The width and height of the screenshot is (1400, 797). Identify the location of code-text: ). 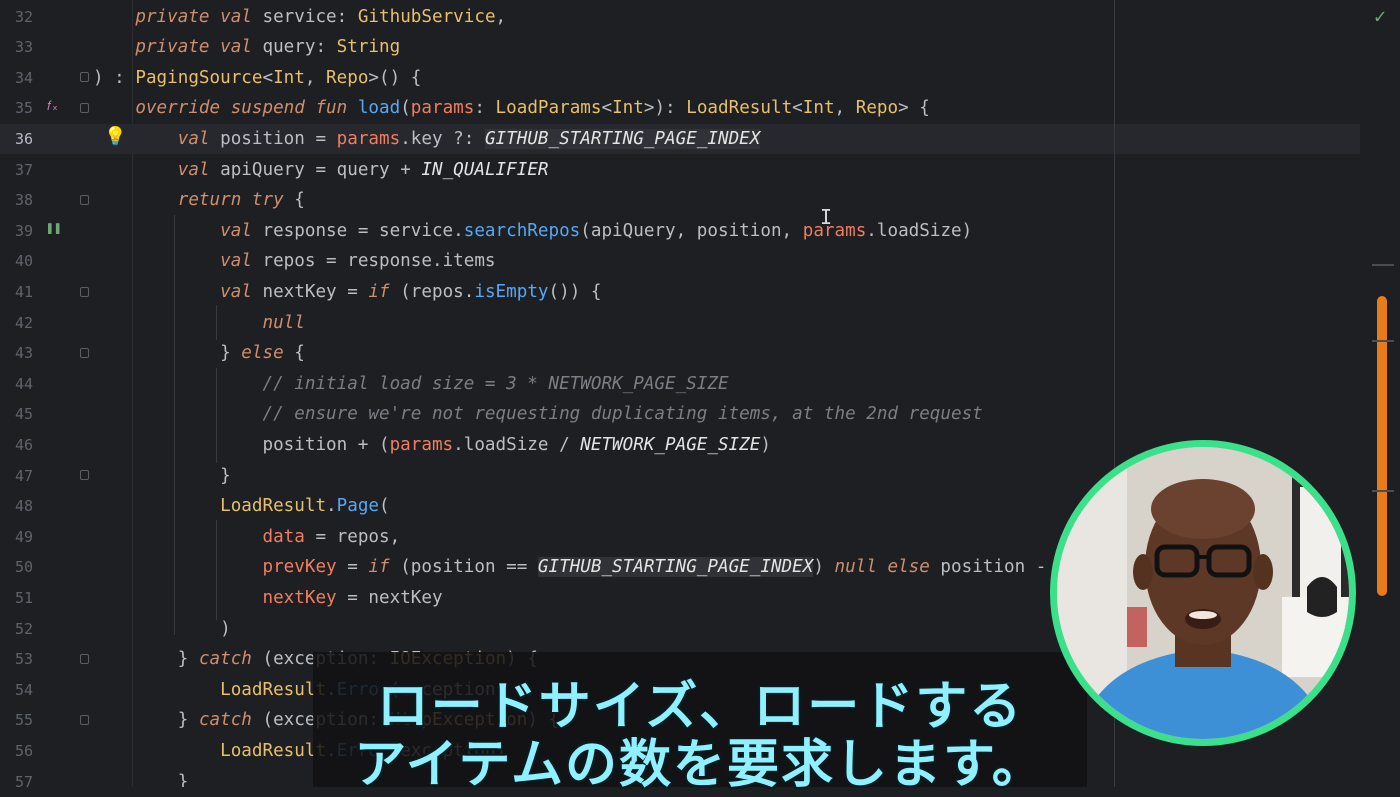
(162, 629).